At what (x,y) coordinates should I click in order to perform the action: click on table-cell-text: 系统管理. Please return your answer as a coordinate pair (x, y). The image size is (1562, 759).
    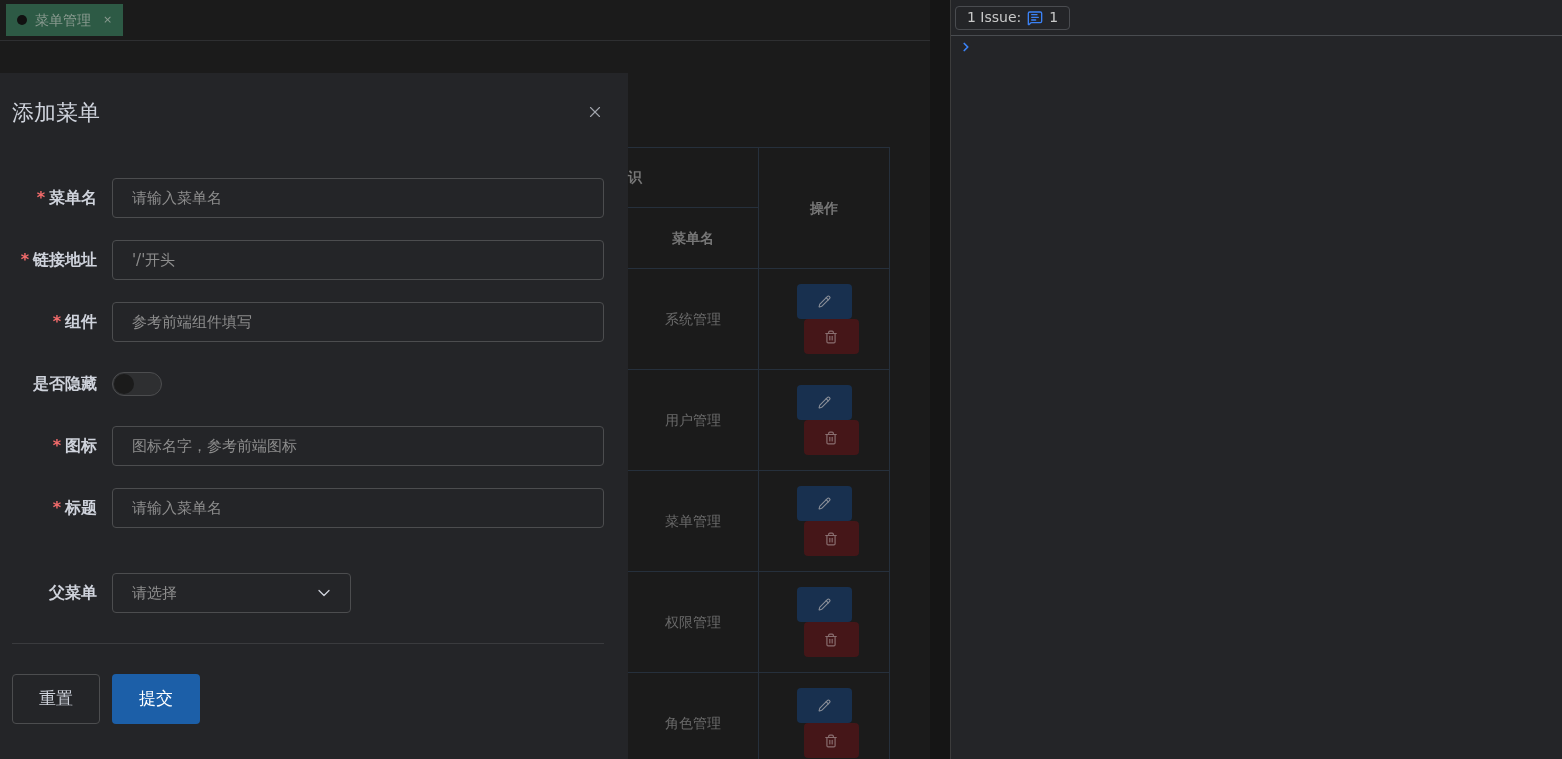
    Looking at the image, I should click on (693, 319).